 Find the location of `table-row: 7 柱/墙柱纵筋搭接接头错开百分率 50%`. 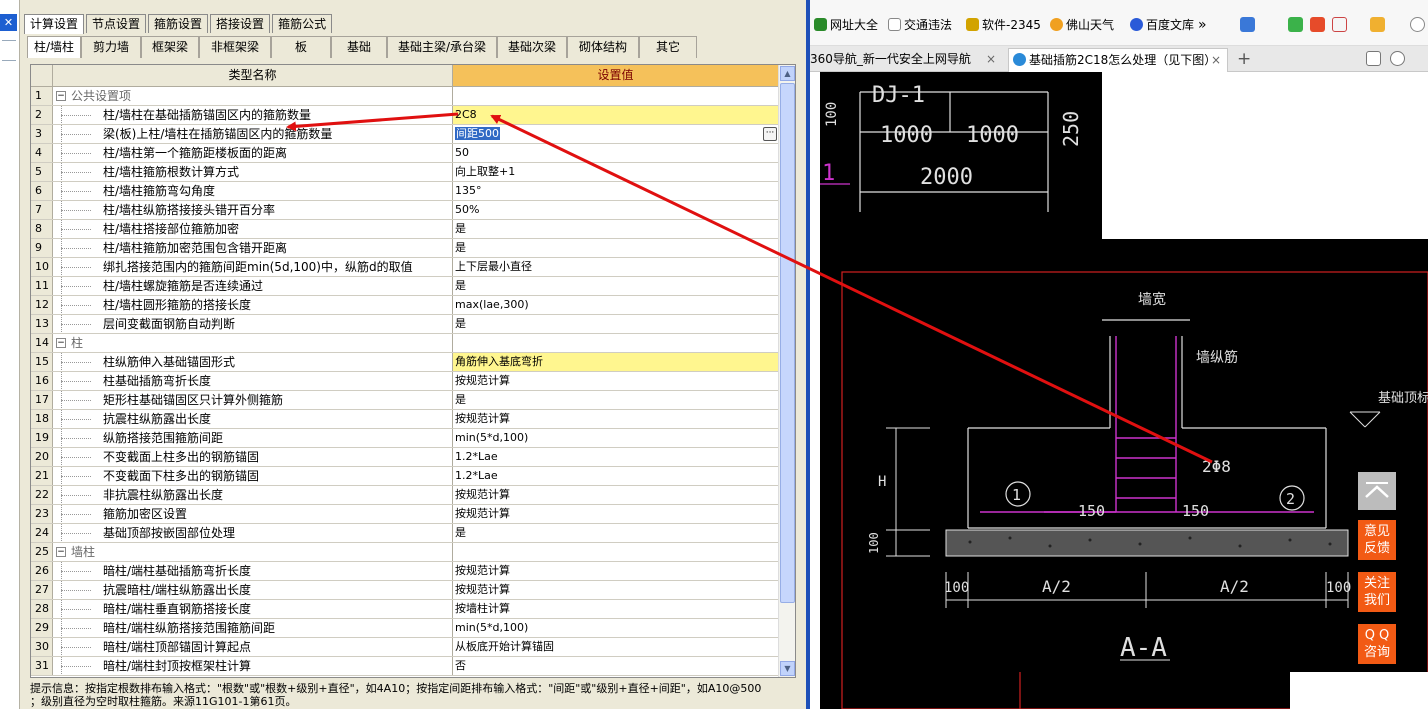

table-row: 7 柱/墙柱纵筋搭接接头错开百分率 50% is located at coordinates (405, 210).